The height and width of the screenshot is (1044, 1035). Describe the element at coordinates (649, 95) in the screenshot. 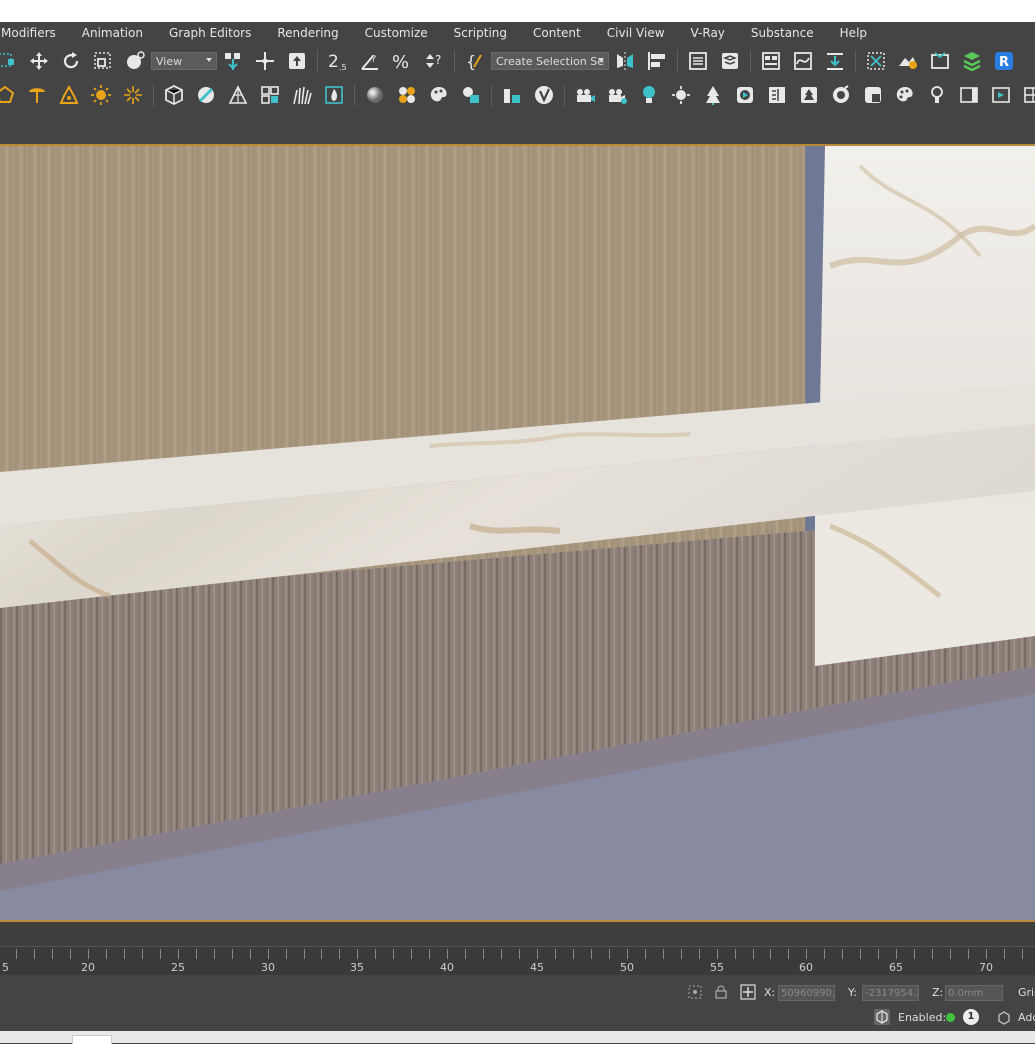

I see `vray-light-lister-icon` at that location.